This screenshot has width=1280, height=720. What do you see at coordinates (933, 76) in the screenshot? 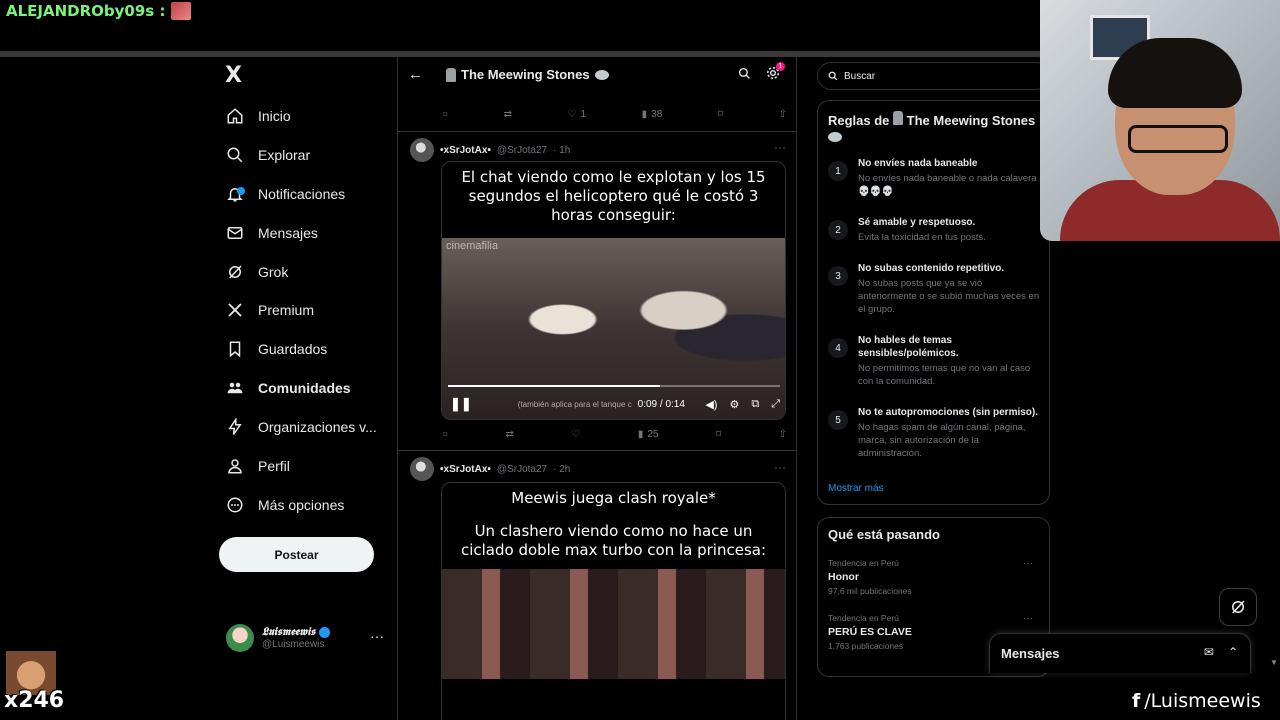
I see `search-input: Buscar` at bounding box center [933, 76].